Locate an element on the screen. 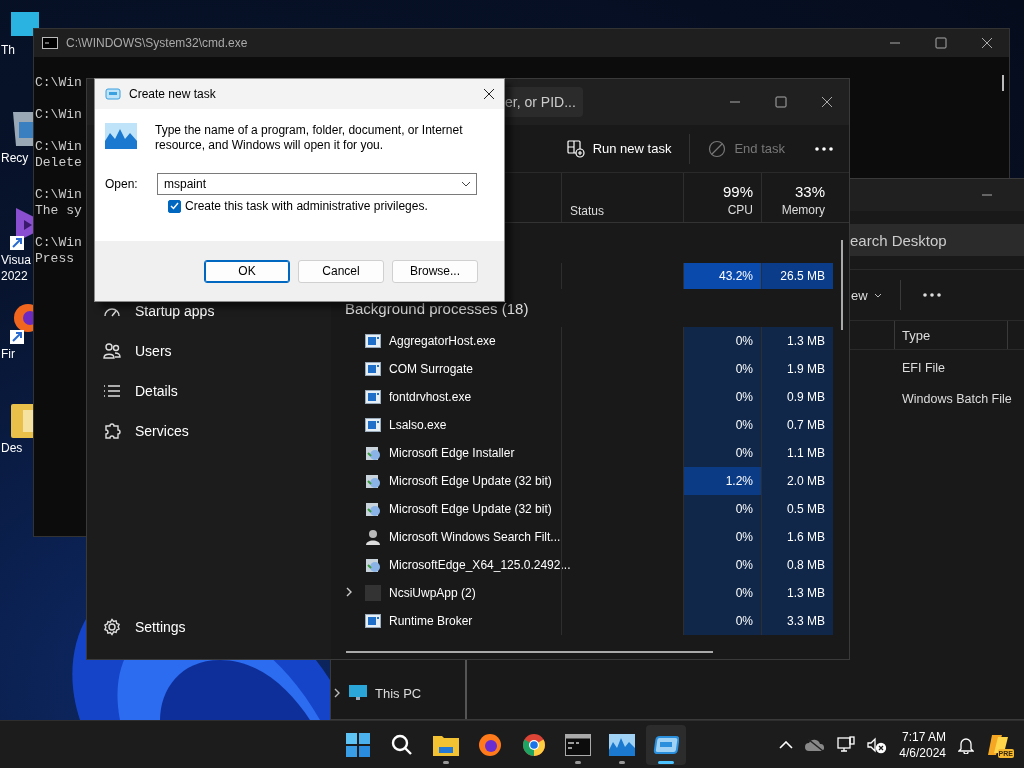 The image size is (1024, 768). process-name: Runtime Broker is located at coordinates (431, 621).